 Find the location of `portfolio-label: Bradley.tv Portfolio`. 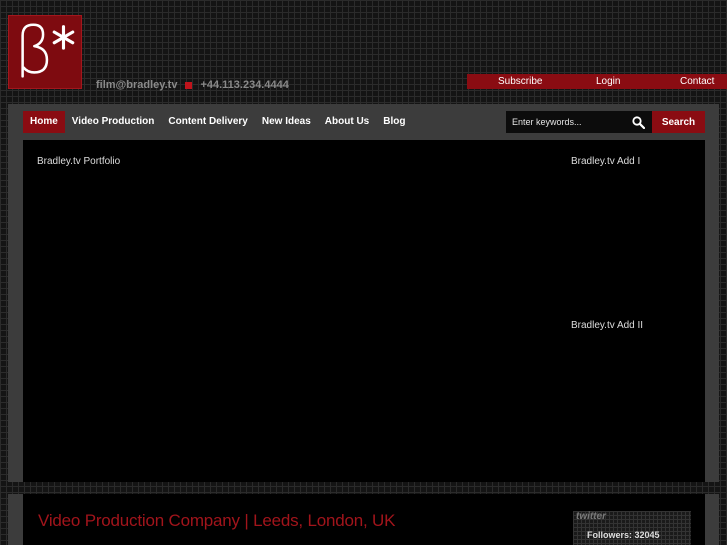

portfolio-label: Bradley.tv Portfolio is located at coordinates (79, 161).